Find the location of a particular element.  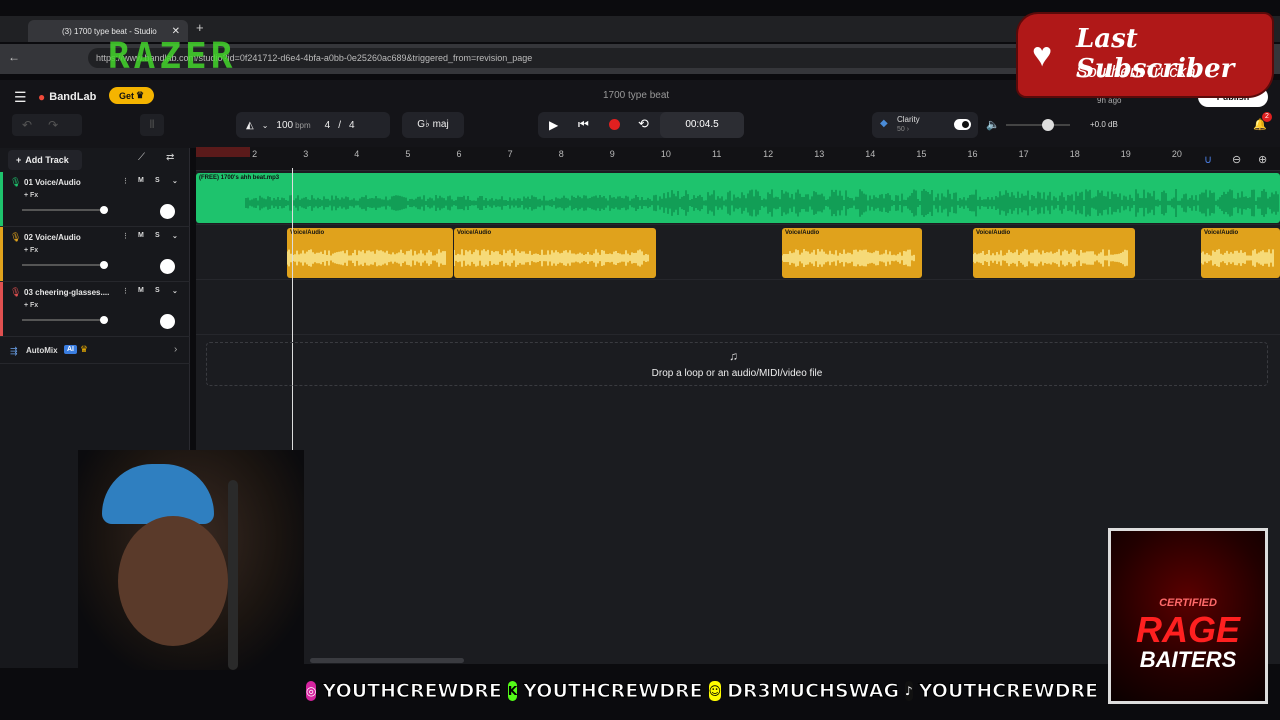

automation-icon: ⟋ is located at coordinates (141, 157).